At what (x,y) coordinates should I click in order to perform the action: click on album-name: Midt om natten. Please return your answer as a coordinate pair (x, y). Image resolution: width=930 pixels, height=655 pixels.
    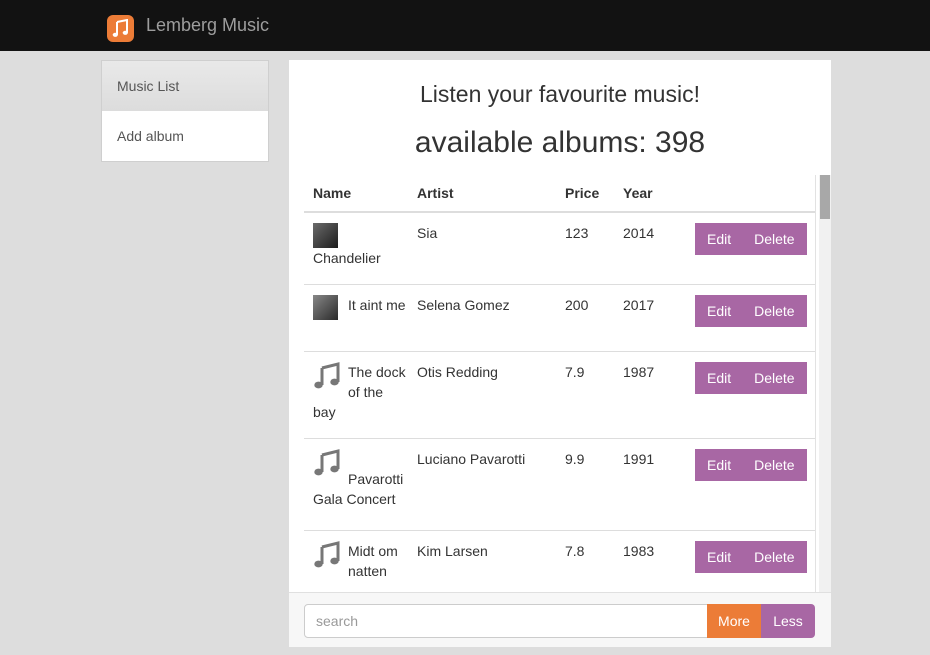
    Looking at the image, I should click on (373, 560).